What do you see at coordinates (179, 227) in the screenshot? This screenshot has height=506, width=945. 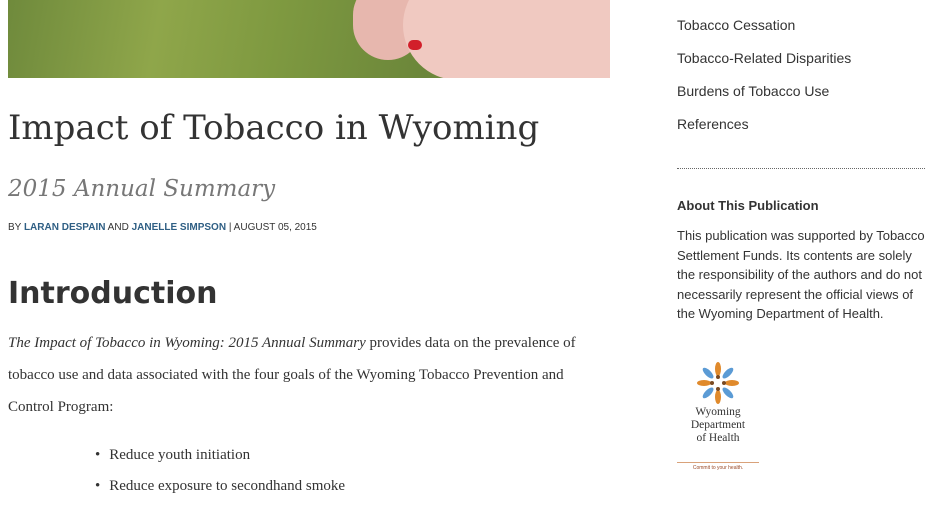 I see `author-link-2: JANELLE SIMPSON` at bounding box center [179, 227].